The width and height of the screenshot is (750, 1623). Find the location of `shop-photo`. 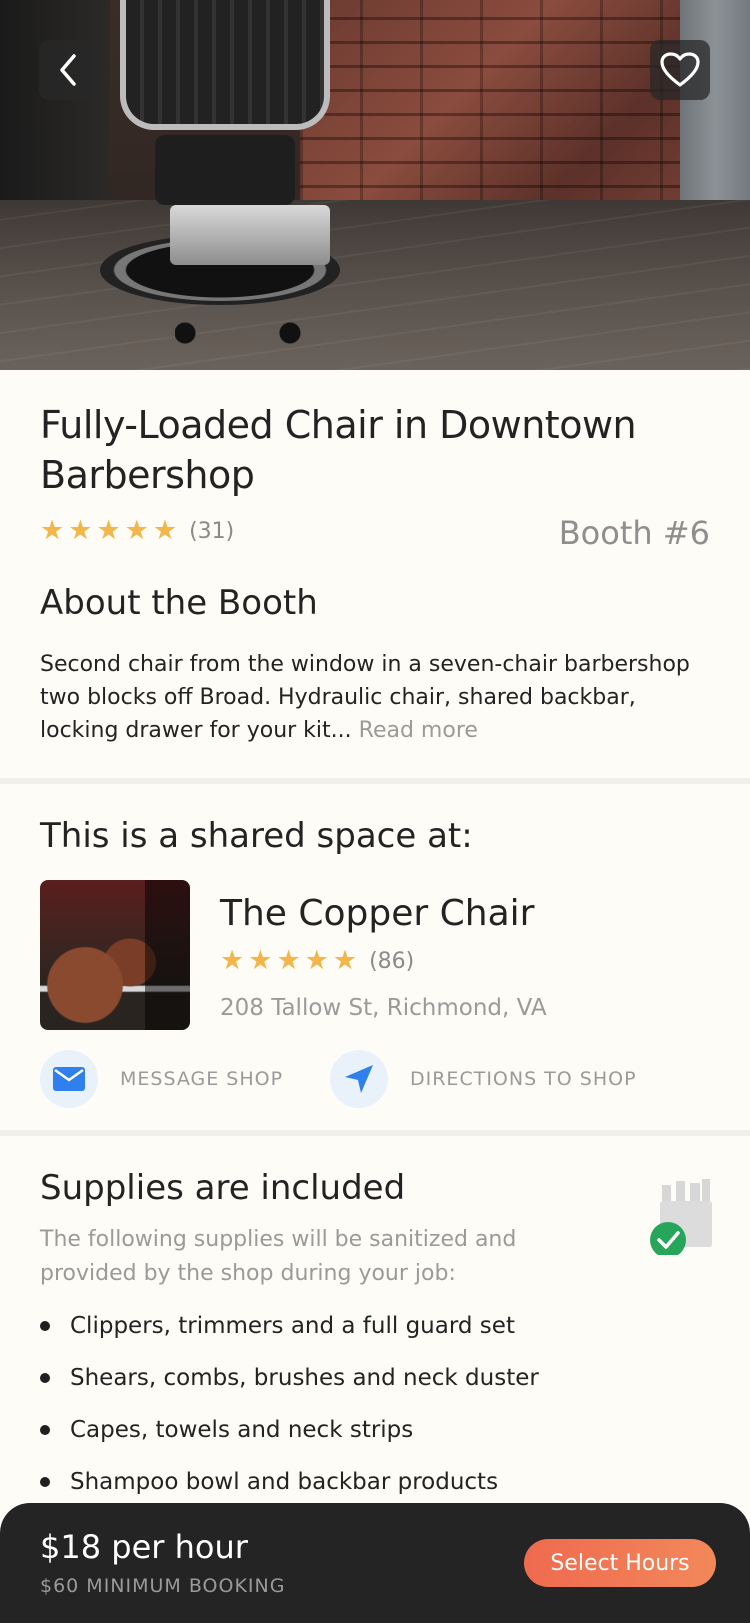

shop-photo is located at coordinates (115, 955).